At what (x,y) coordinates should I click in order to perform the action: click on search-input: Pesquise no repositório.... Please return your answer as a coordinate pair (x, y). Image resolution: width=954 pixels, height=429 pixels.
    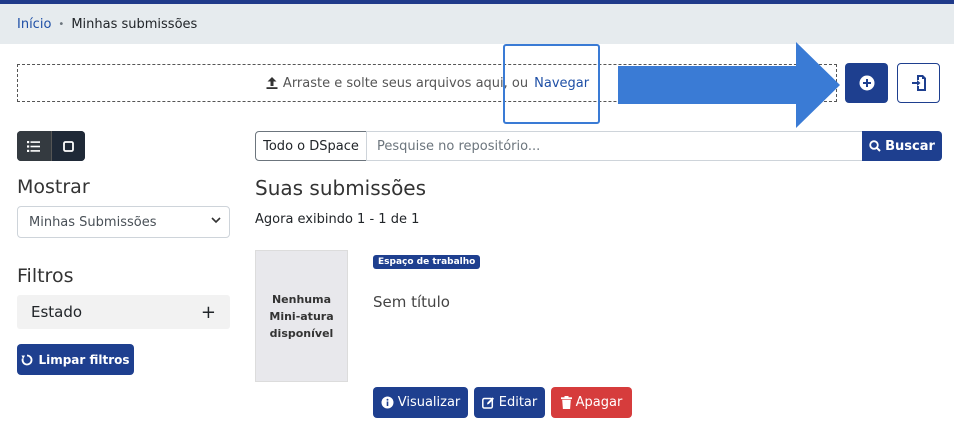
    Looking at the image, I should click on (614, 146).